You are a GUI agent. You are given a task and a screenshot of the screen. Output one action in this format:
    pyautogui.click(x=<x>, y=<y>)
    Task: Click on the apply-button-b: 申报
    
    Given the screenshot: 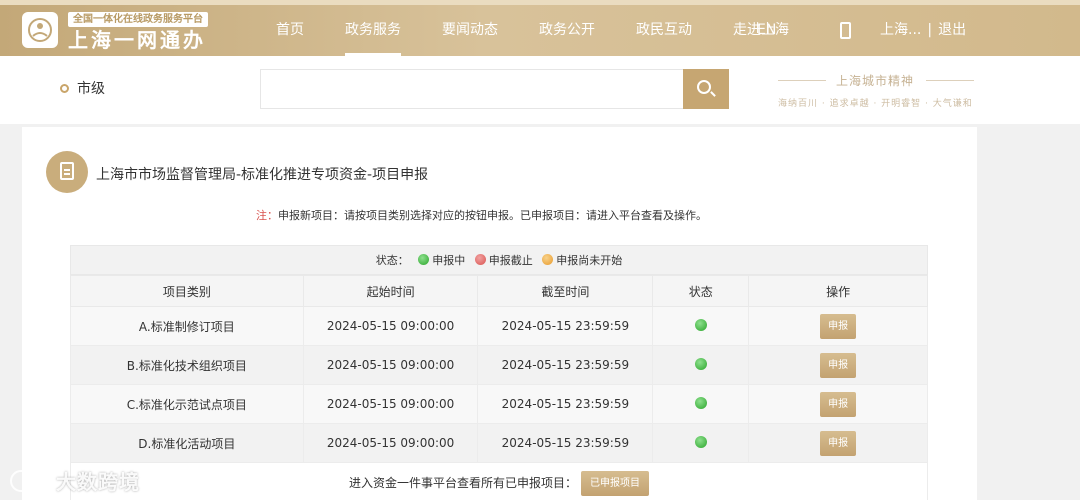 What is the action you would take?
    pyautogui.click(x=838, y=365)
    